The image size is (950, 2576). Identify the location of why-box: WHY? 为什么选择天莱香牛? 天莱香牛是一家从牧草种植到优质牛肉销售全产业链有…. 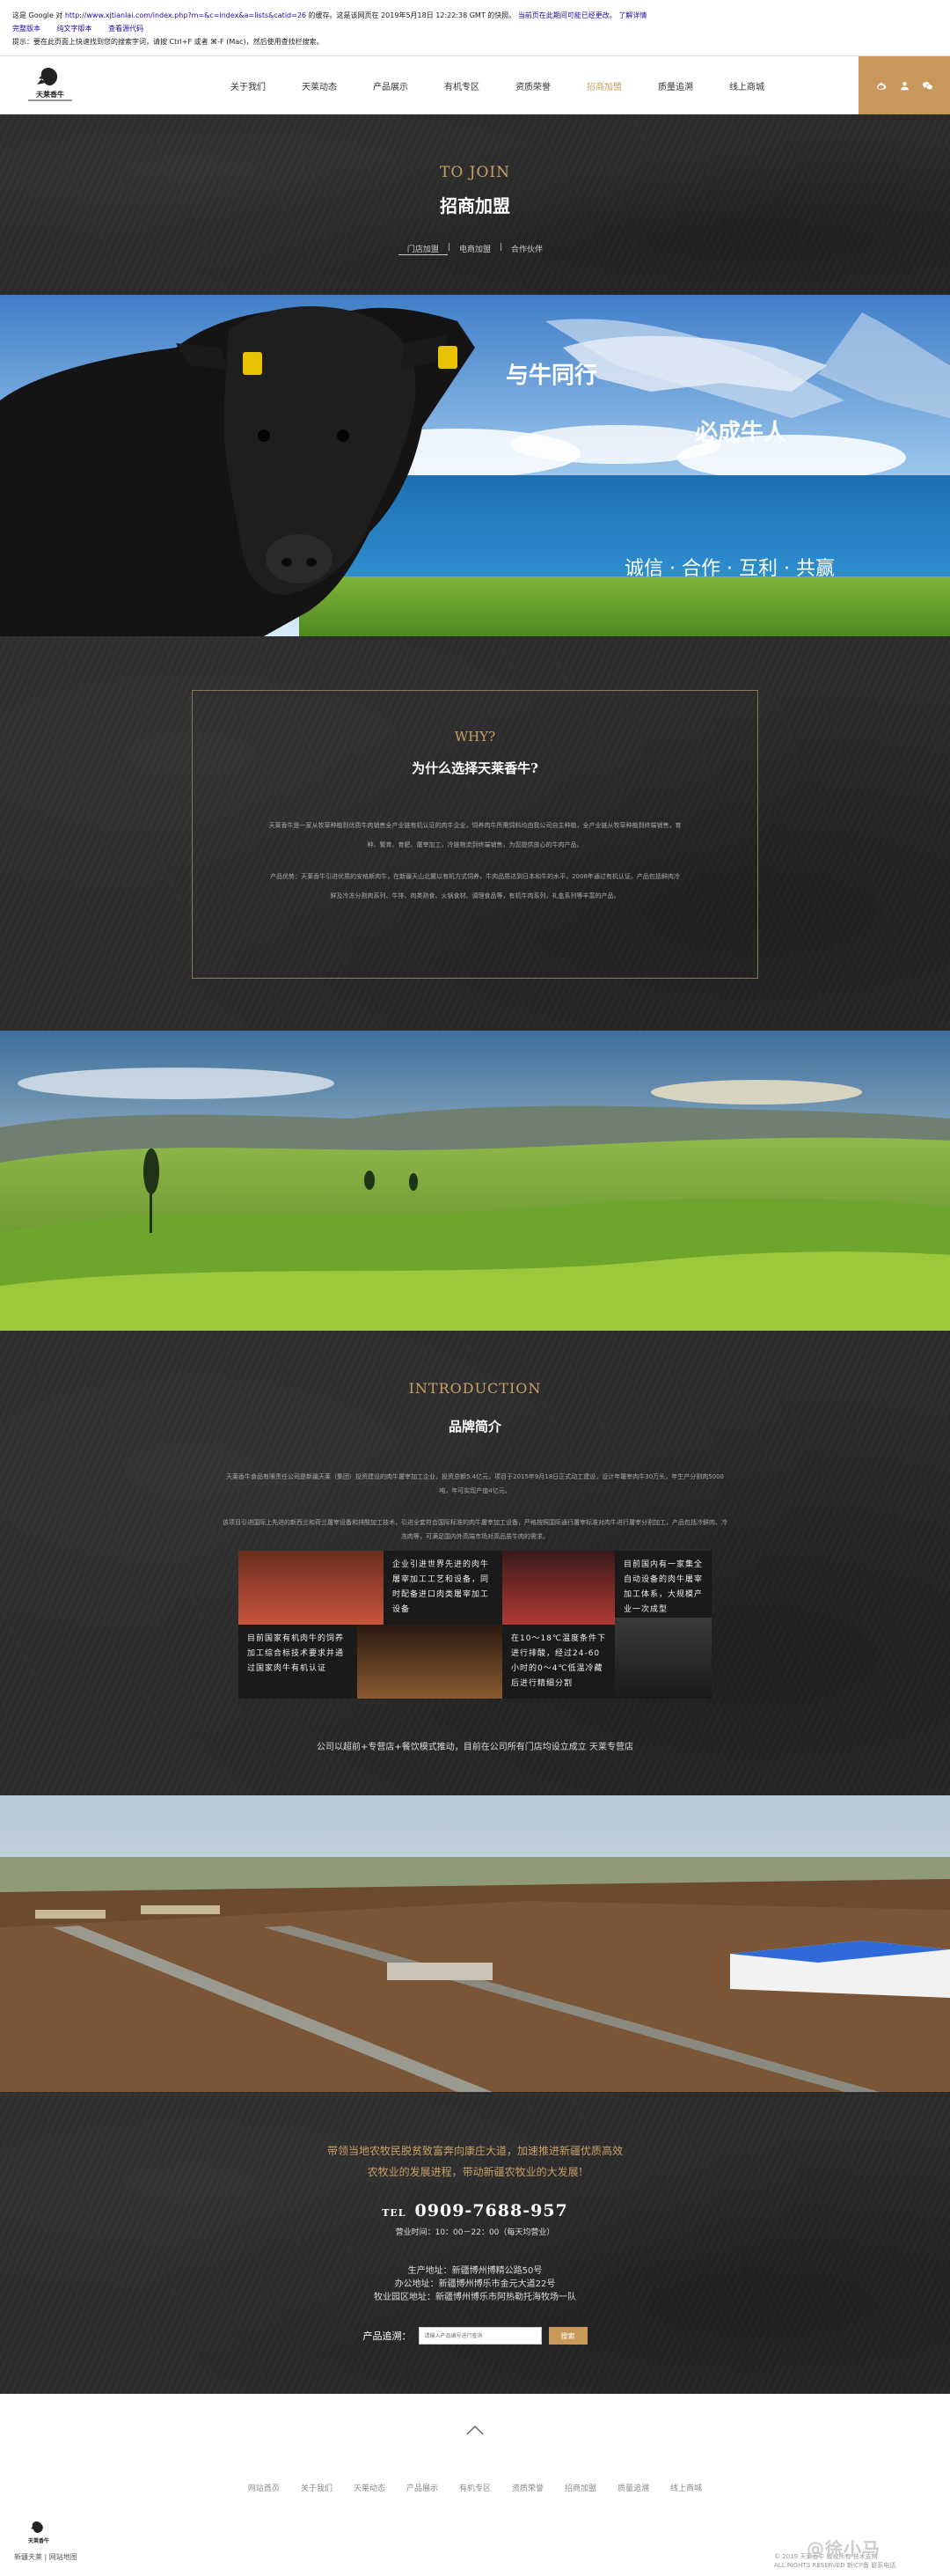
(475, 834).